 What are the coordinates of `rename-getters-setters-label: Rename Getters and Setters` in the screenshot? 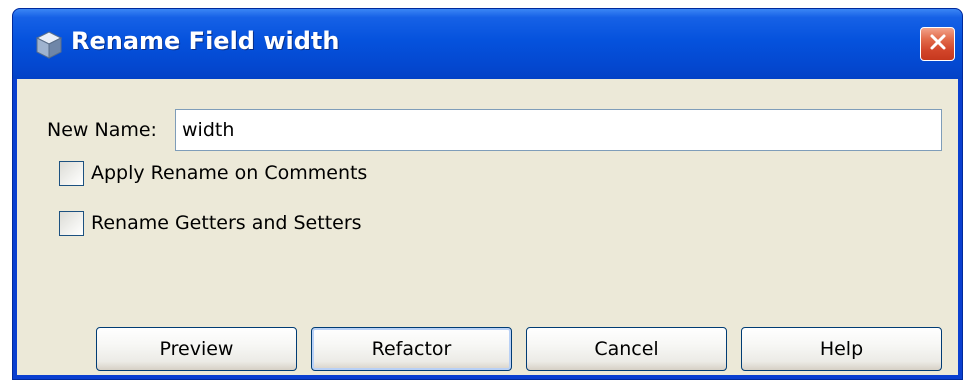 It's located at (226, 223).